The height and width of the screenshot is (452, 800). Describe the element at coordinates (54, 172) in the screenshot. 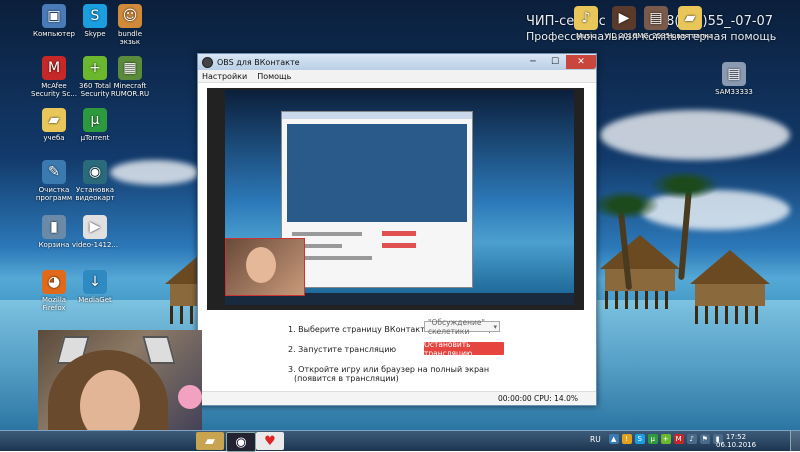

I see `cleaner-icon: ✎` at that location.